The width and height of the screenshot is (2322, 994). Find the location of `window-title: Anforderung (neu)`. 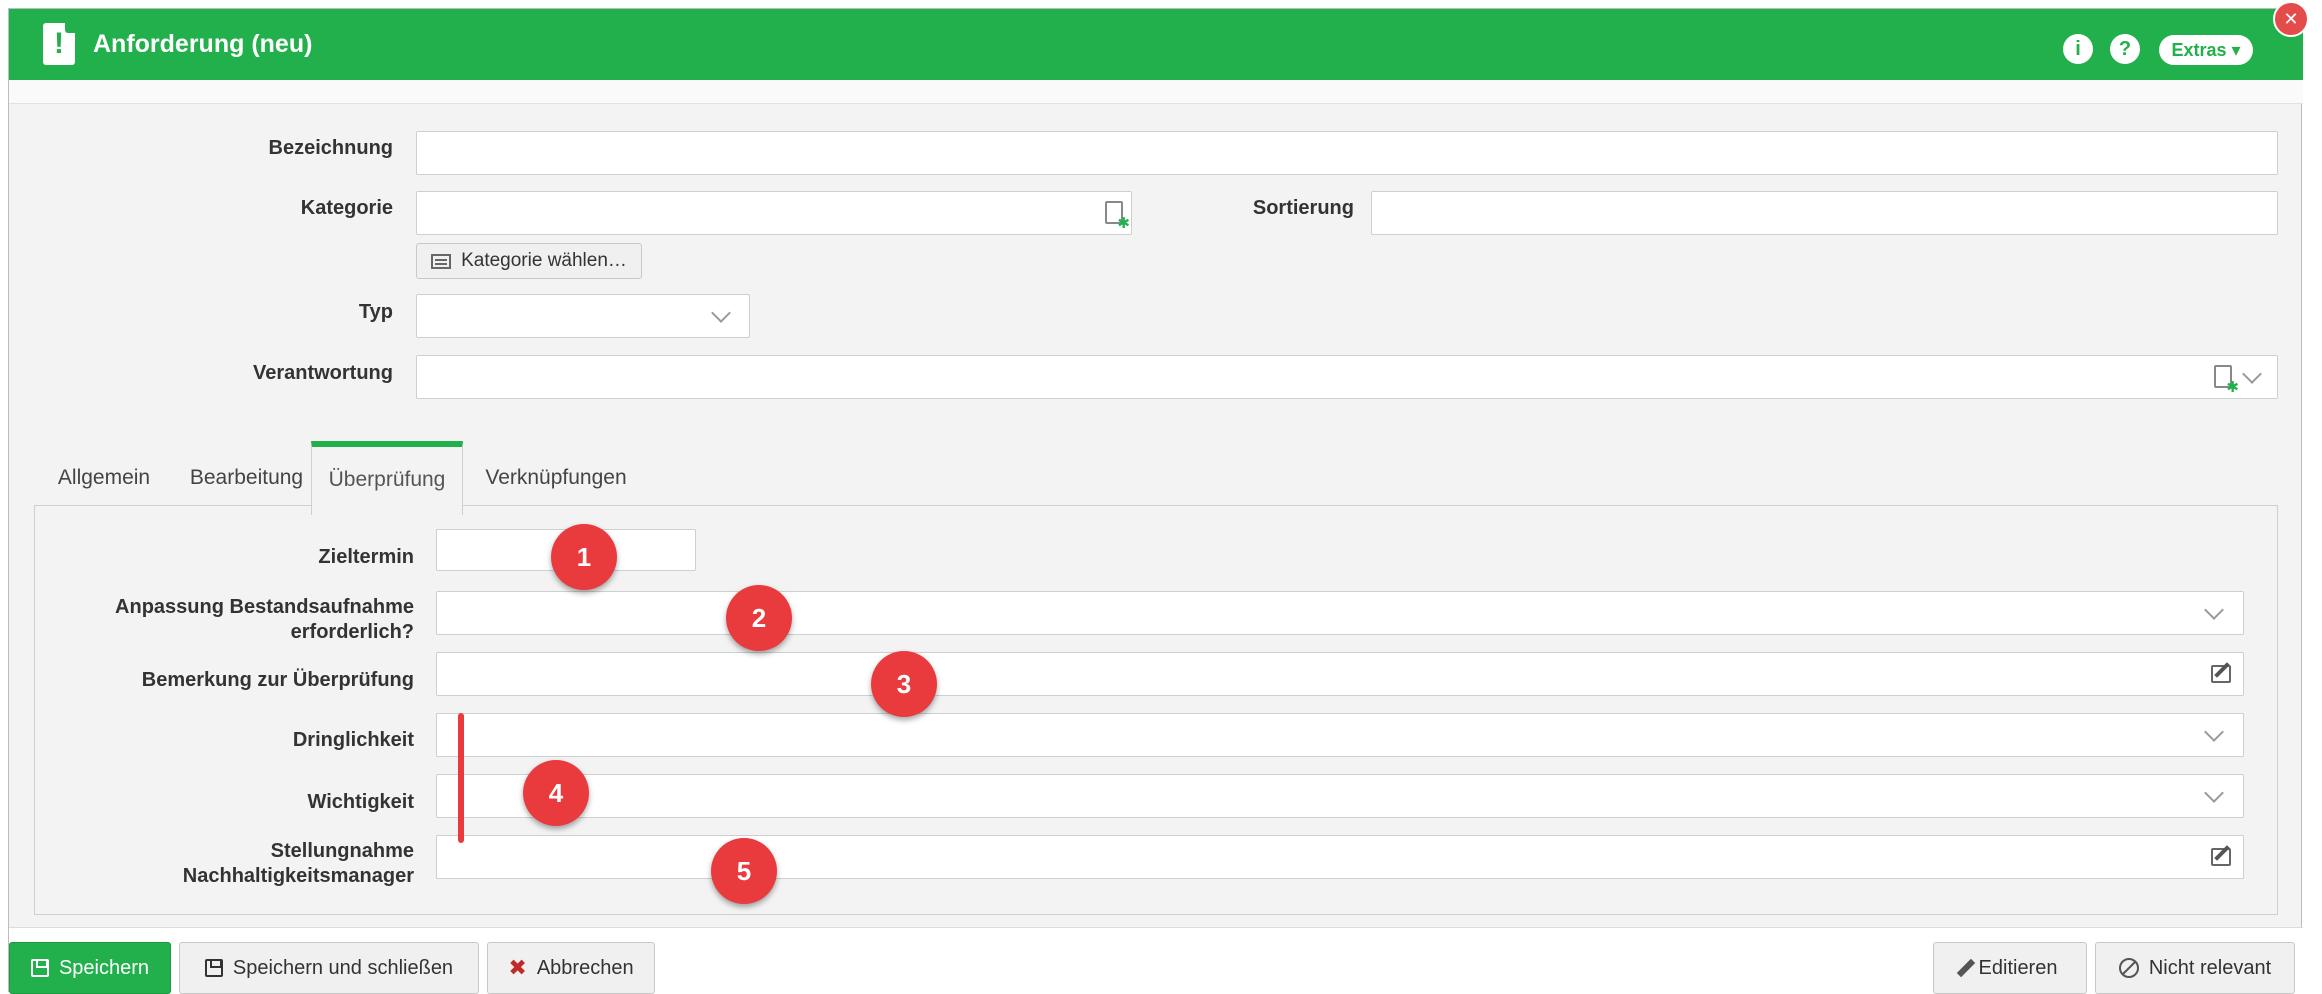

window-title: Anforderung (neu) is located at coordinates (203, 44).